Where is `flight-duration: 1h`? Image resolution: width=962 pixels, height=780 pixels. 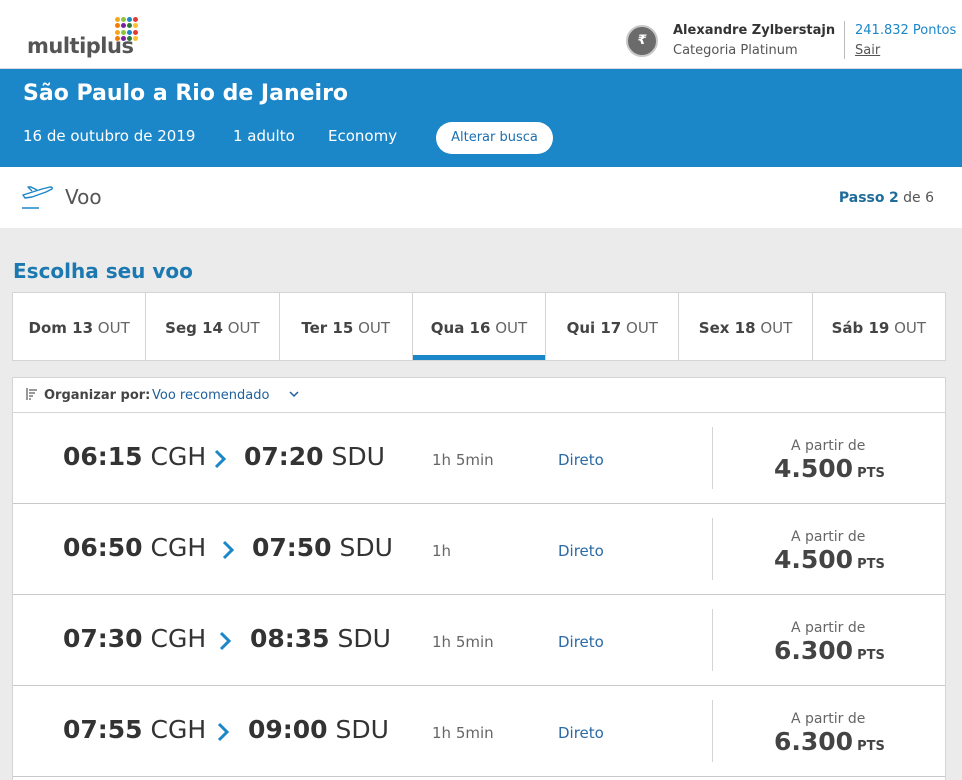 flight-duration: 1h is located at coordinates (442, 551).